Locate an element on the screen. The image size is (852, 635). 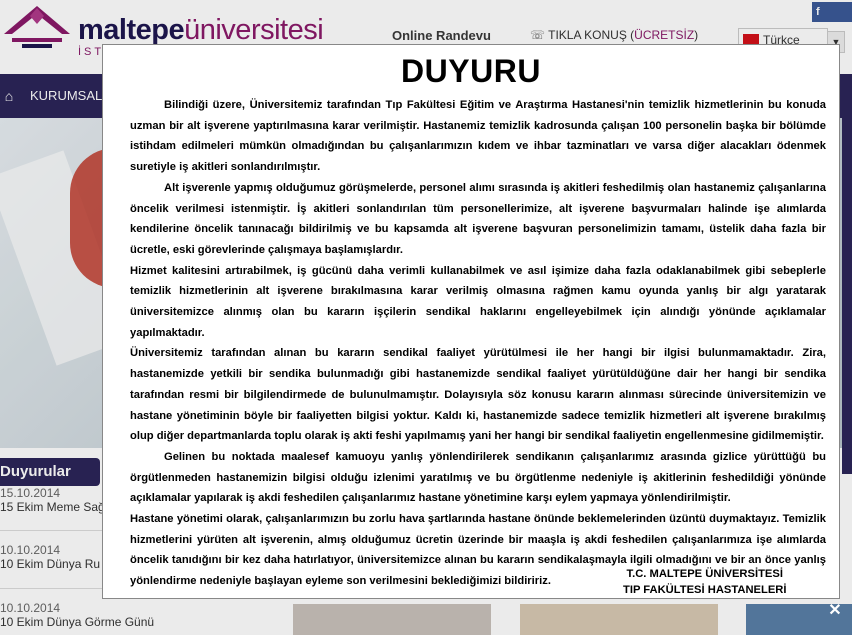
modal-title: DUYURU is located at coordinates (471, 71).